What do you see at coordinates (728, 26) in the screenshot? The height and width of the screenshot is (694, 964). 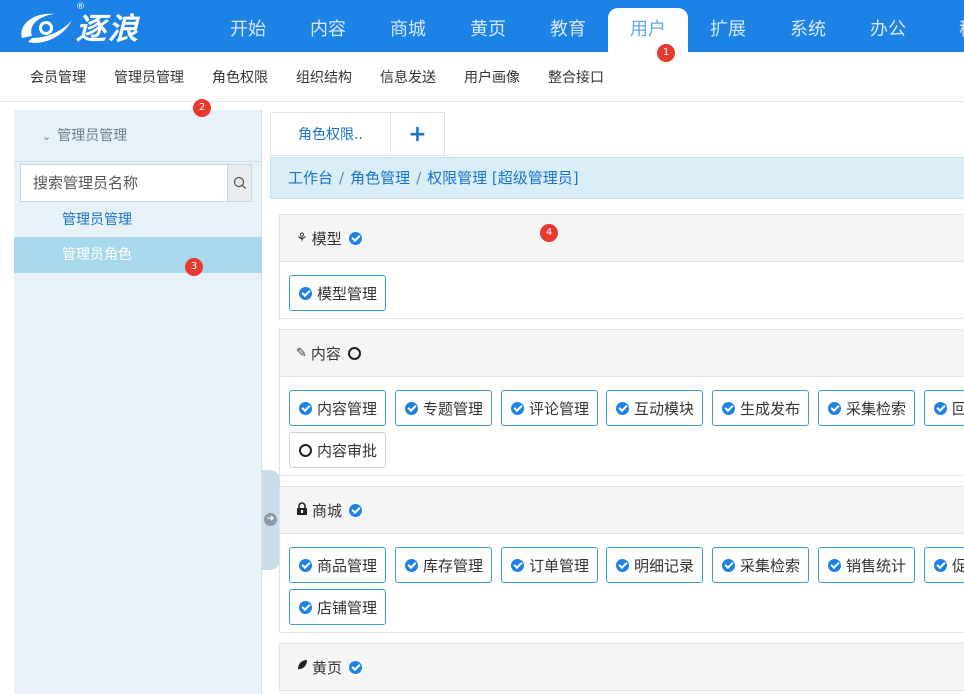 I see `nav-item-extend: 扩展` at bounding box center [728, 26].